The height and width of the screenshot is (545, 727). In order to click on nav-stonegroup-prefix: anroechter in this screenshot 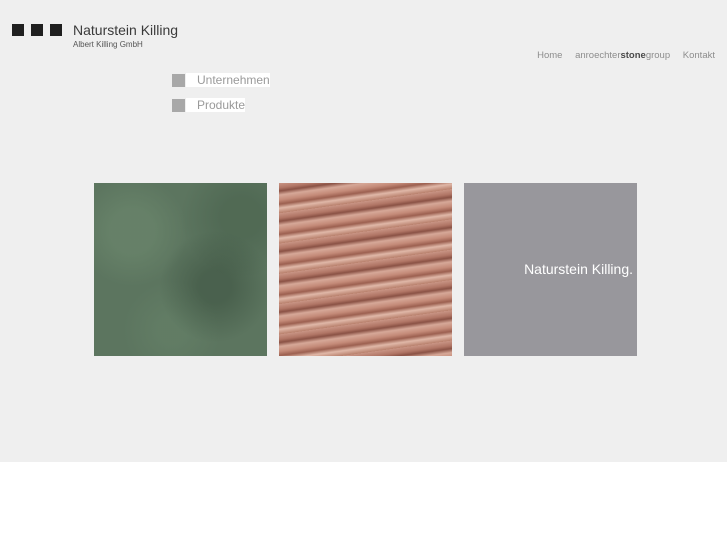, I will do `click(598, 55)`.